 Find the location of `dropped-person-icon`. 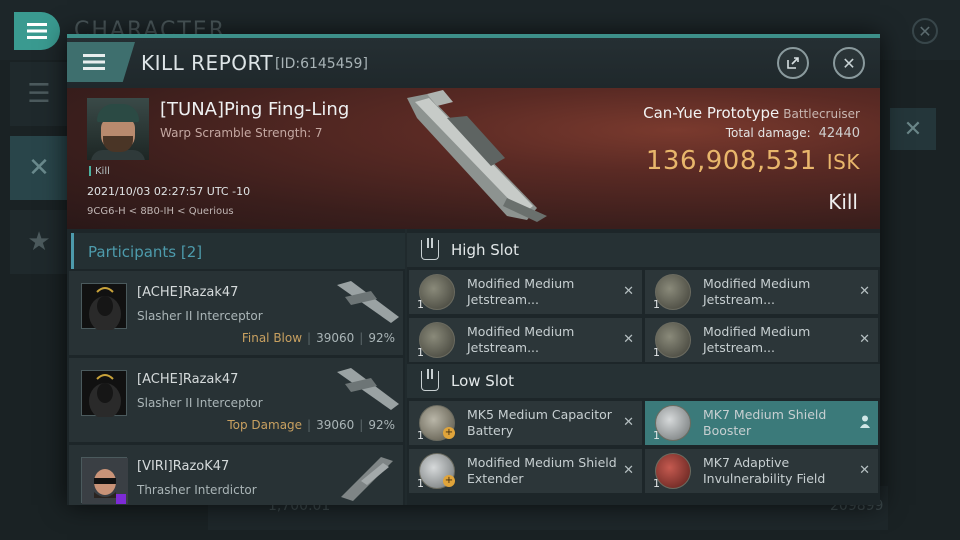

dropped-person-icon is located at coordinates (865, 421).